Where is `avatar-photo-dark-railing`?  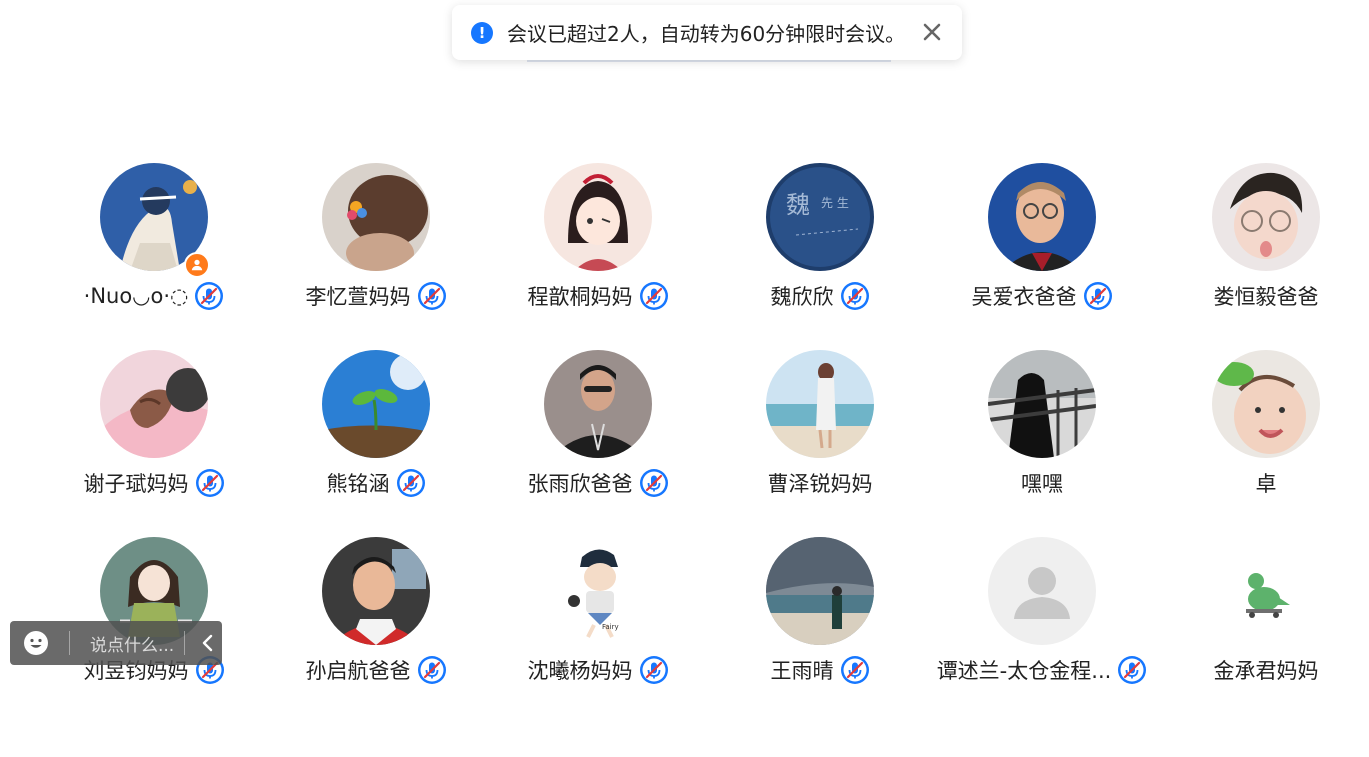
avatar-photo-dark-railing is located at coordinates (1042, 404).